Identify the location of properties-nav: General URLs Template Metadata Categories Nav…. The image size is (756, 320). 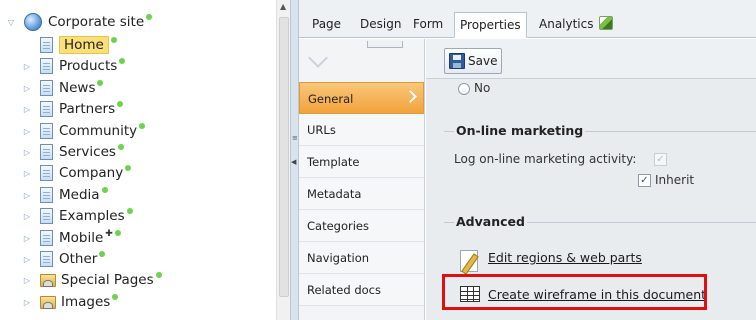
(362, 179).